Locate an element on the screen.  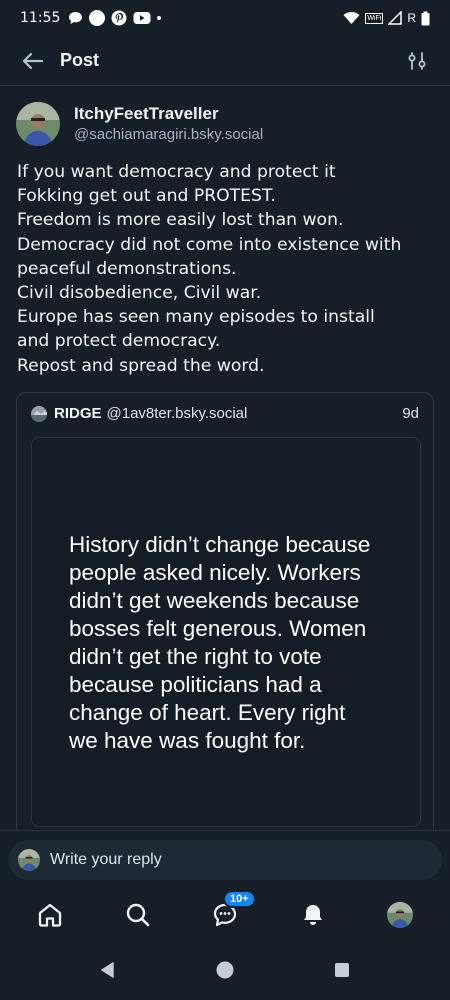
notifications-icon is located at coordinates (312, 915).